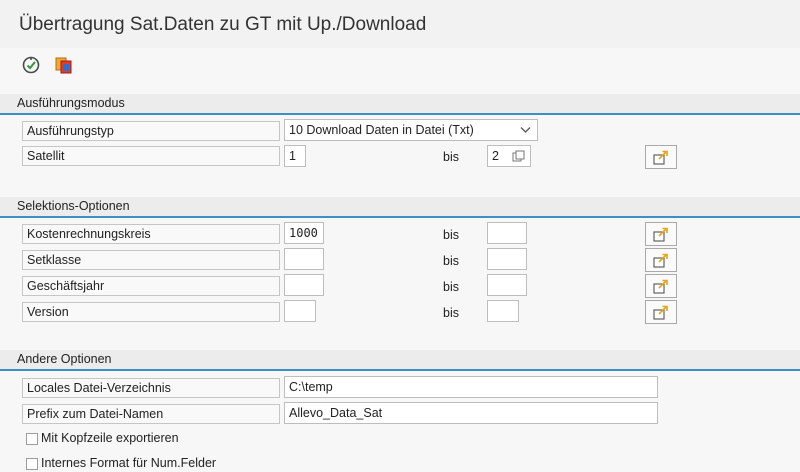 The image size is (800, 472). What do you see at coordinates (151, 156) in the screenshot?
I see `satellite-label: Satellit` at bounding box center [151, 156].